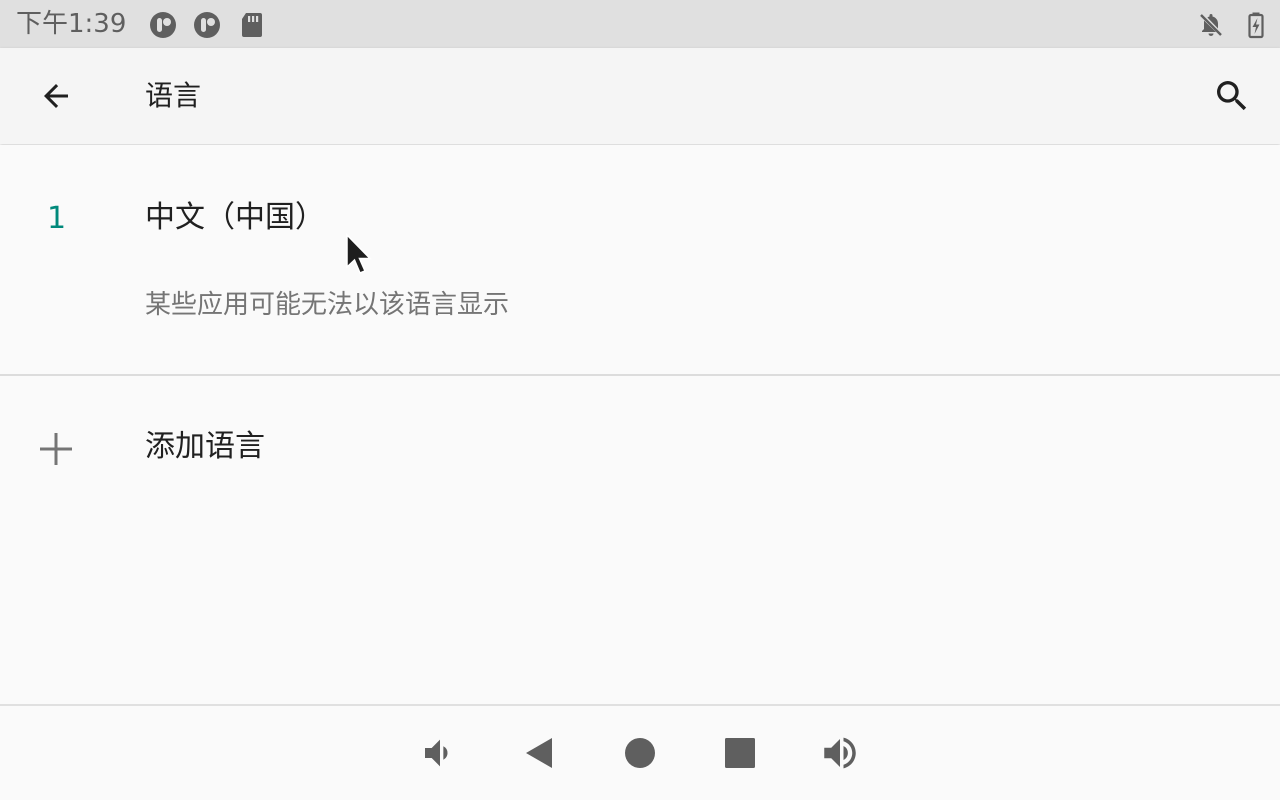 Image resolution: width=1280 pixels, height=800 pixels. What do you see at coordinates (327, 305) in the screenshot?
I see `language-note: 某些应用可能无法以该语言显示` at bounding box center [327, 305].